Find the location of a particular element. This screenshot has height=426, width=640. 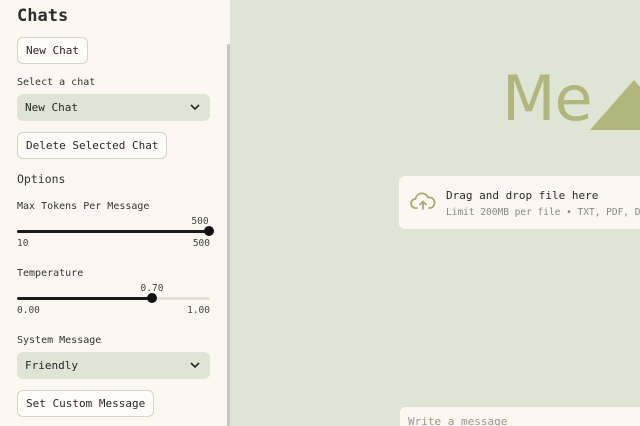

slider-max: 500 is located at coordinates (201, 243).